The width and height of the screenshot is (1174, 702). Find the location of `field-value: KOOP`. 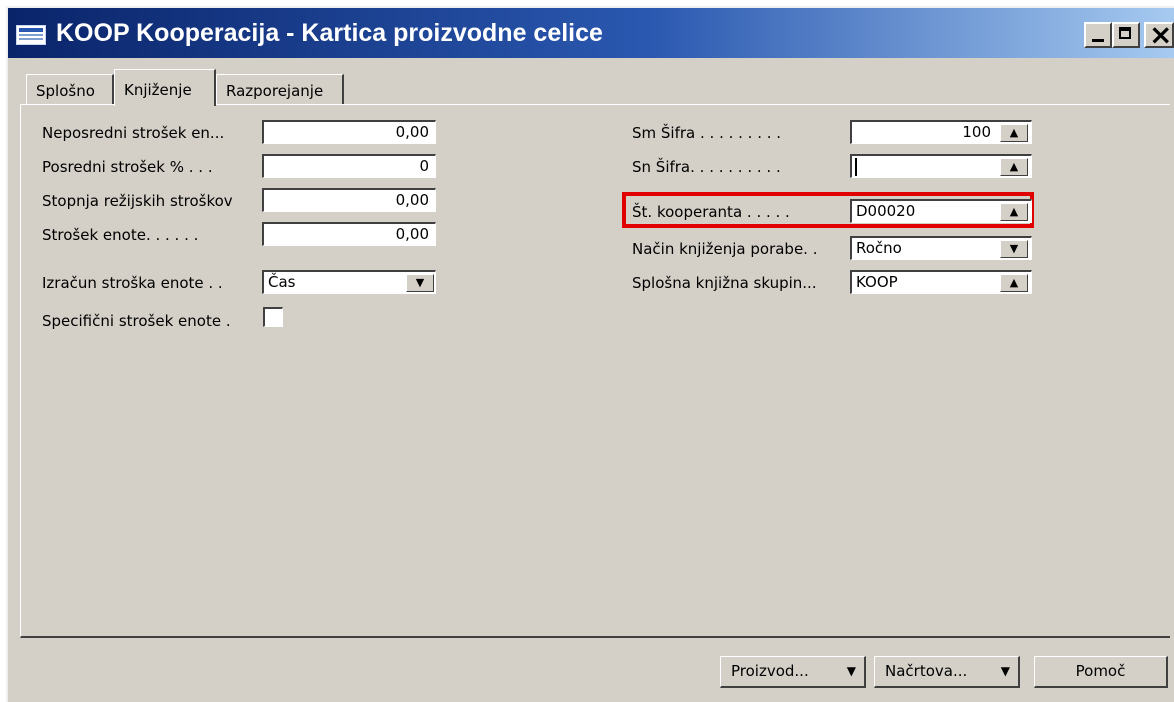

field-value: KOOP is located at coordinates (877, 282).